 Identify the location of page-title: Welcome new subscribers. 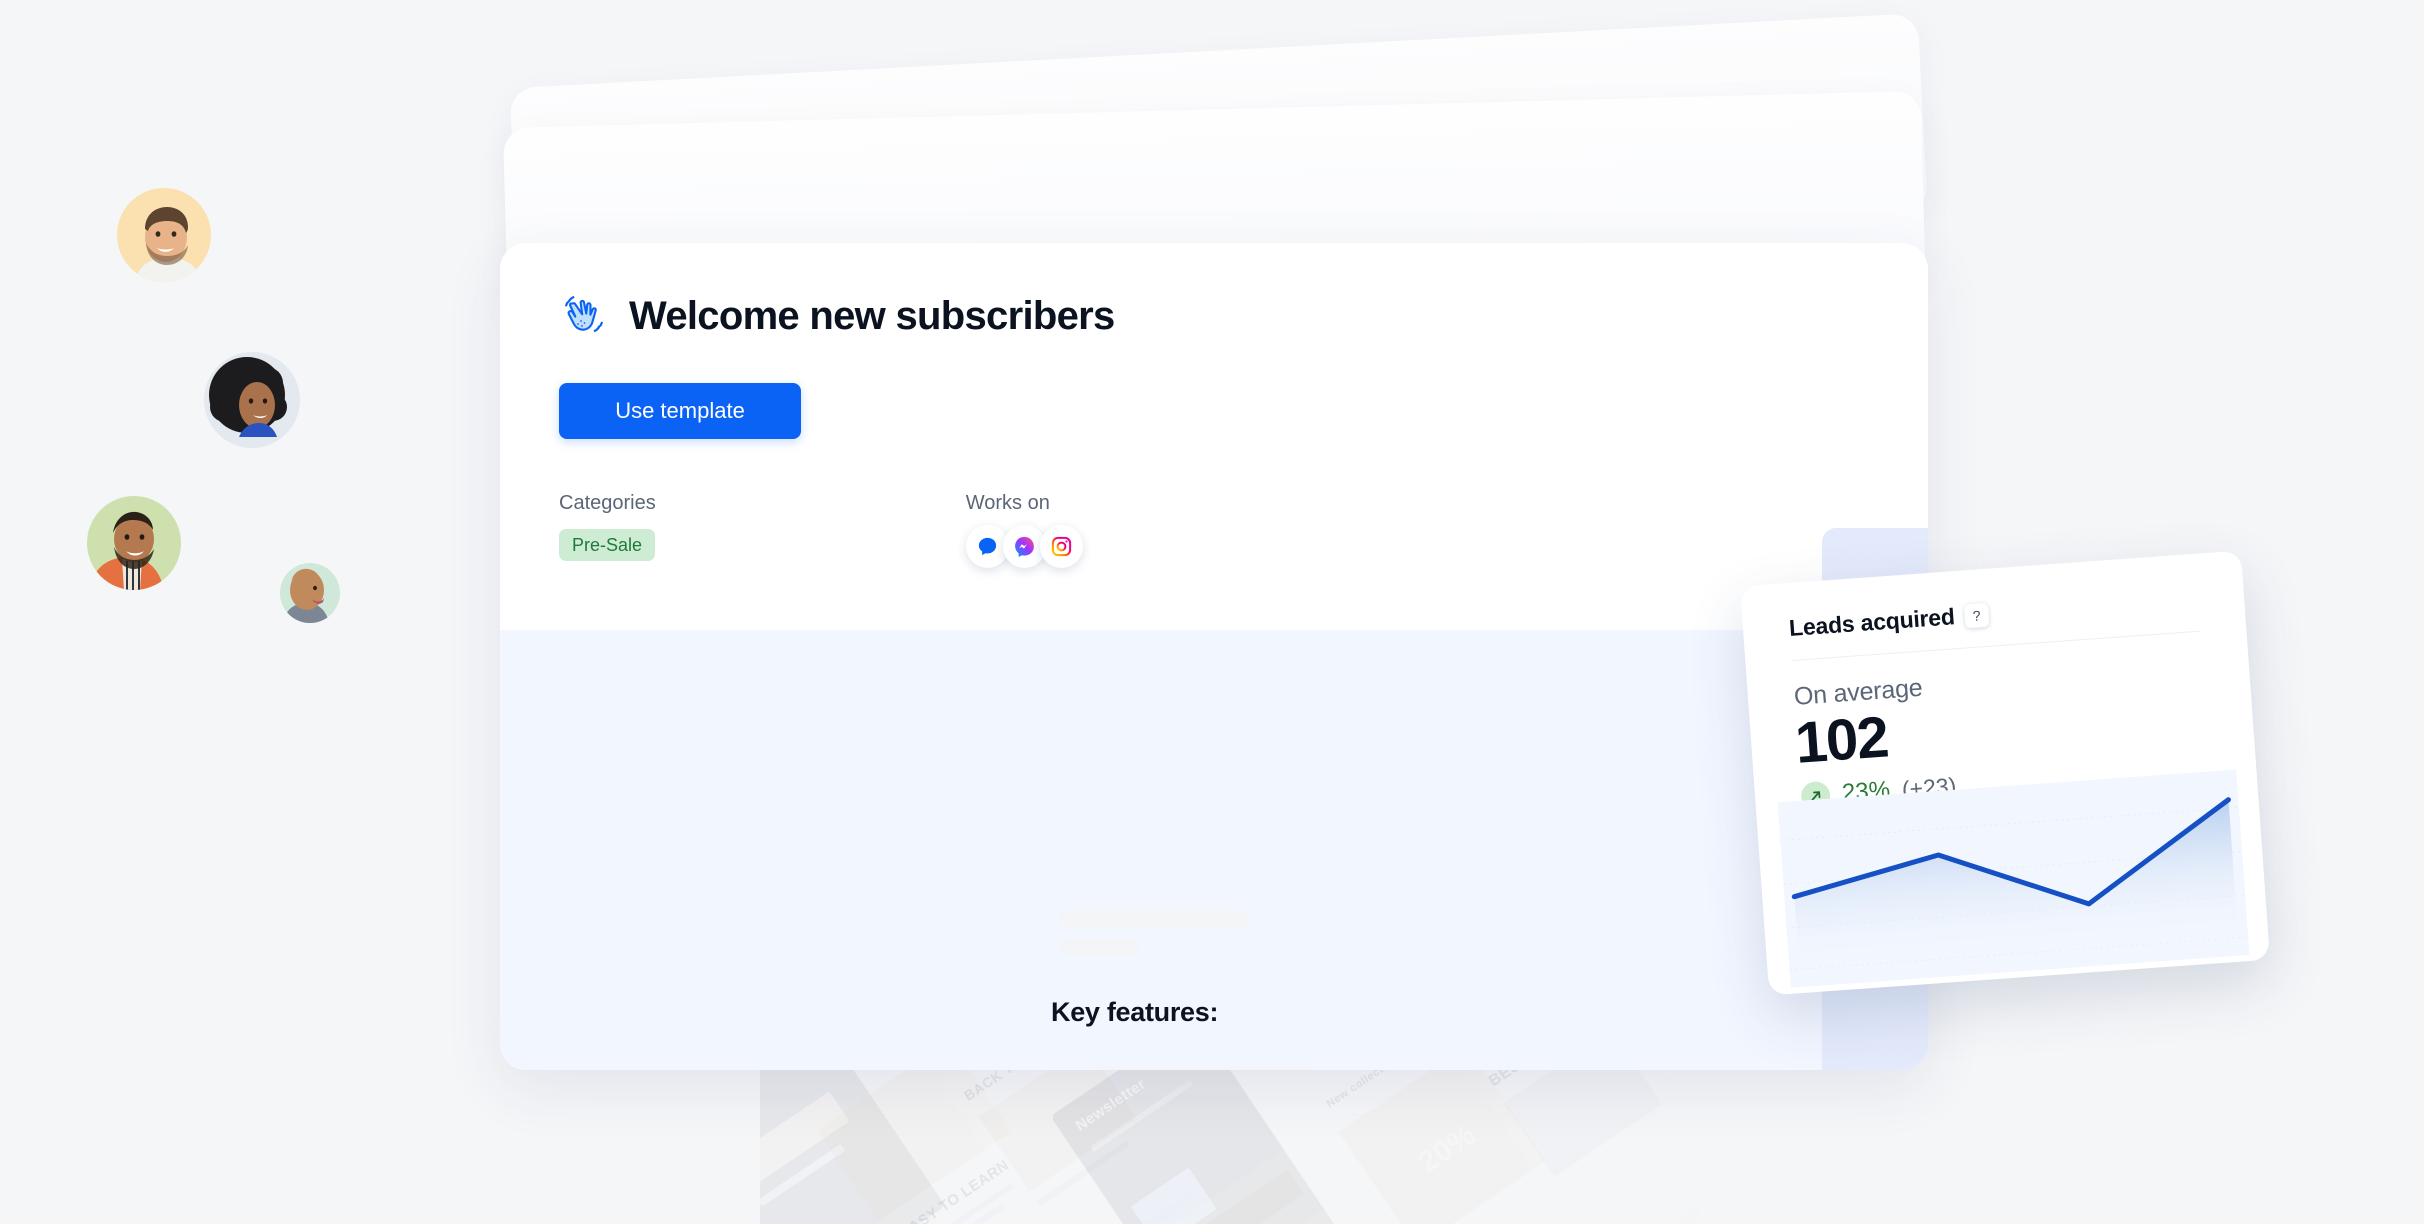
(872, 316).